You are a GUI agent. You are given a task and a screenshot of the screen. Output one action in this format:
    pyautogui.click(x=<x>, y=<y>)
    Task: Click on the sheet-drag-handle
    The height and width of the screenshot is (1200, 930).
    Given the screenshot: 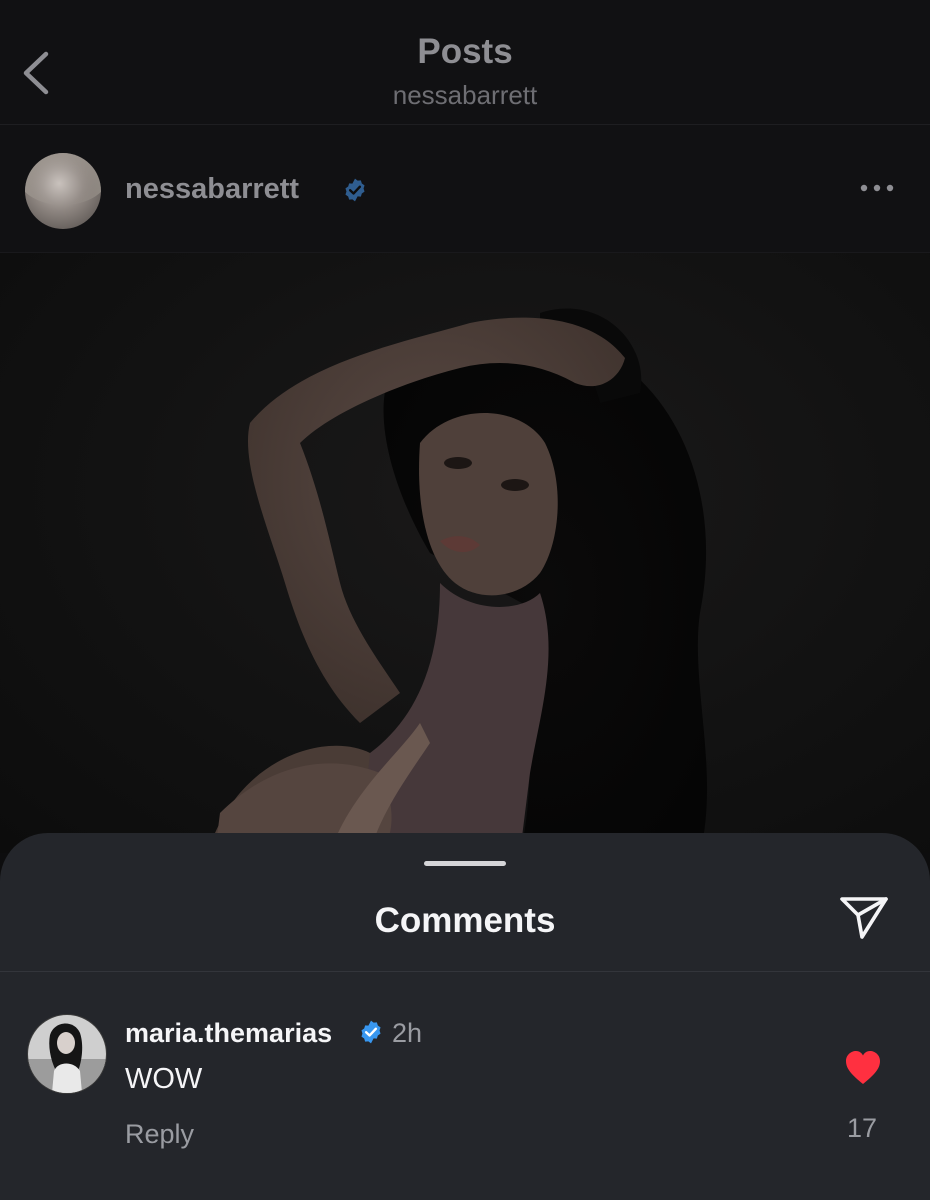 What is the action you would take?
    pyautogui.click(x=465, y=863)
    